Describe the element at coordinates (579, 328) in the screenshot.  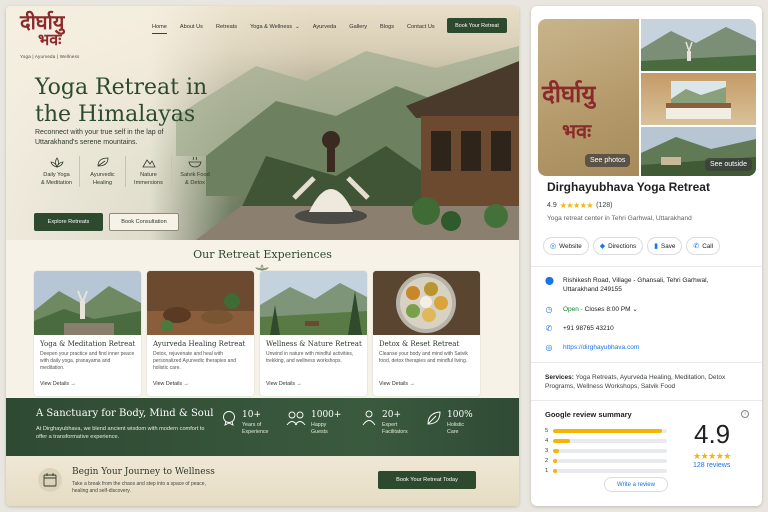
I see `phone-row: ✆ +91 98765 43210` at that location.